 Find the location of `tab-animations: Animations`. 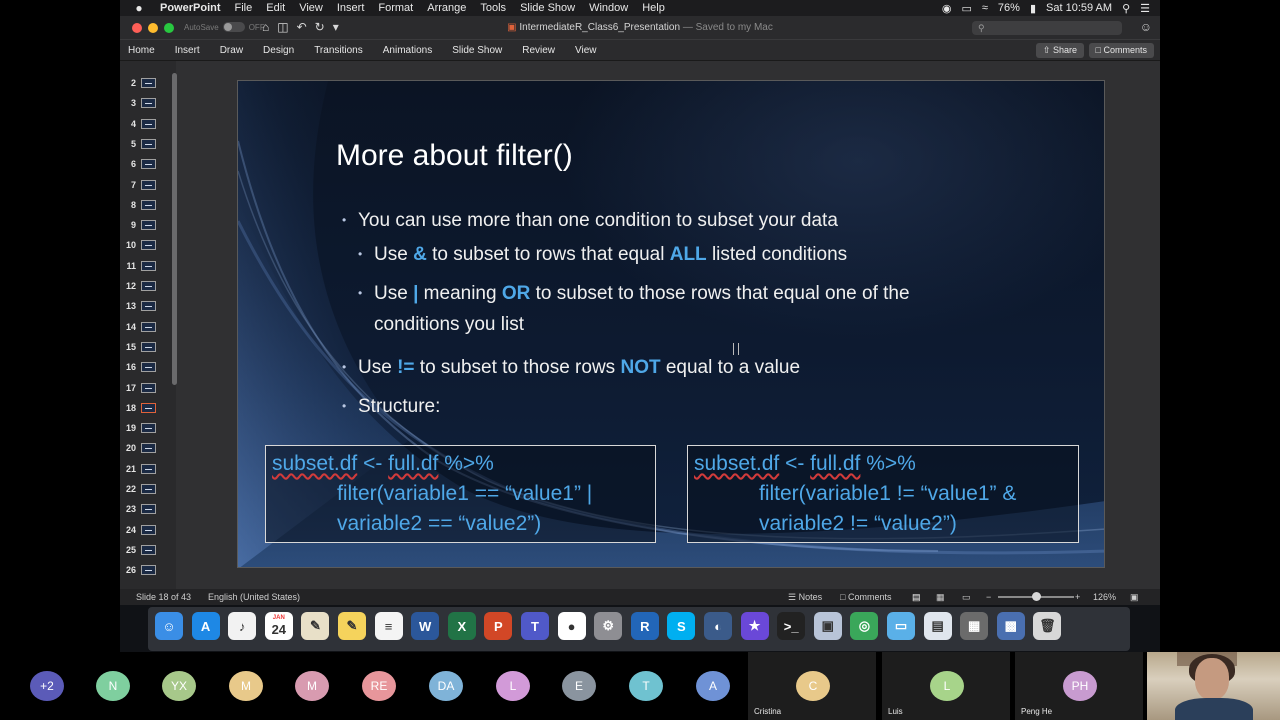

tab-animations: Animations is located at coordinates (407, 50).